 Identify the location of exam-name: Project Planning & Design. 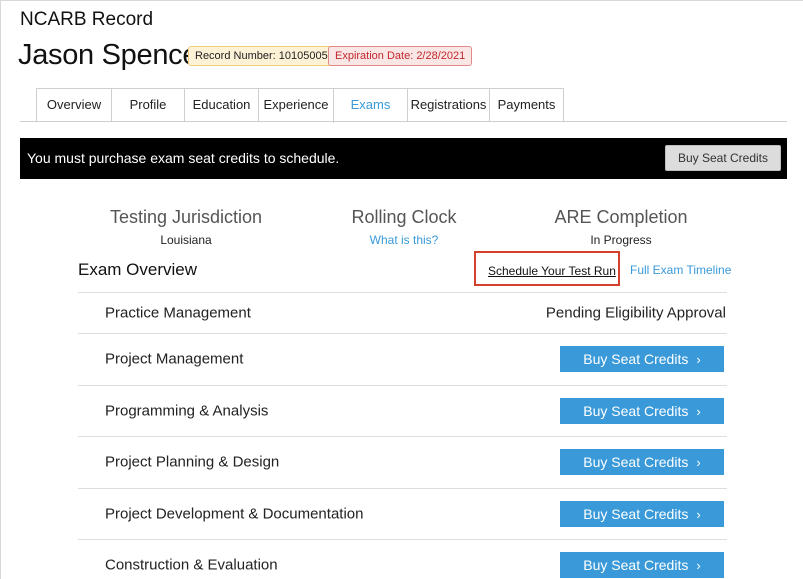
(192, 462).